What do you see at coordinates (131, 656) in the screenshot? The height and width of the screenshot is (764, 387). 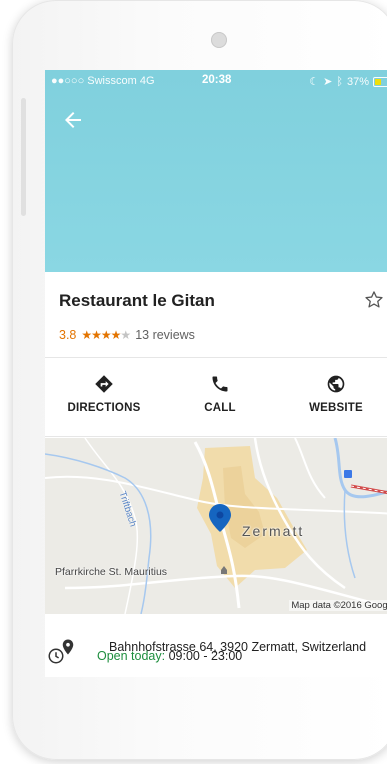 I see `open-status: Open today:` at bounding box center [131, 656].